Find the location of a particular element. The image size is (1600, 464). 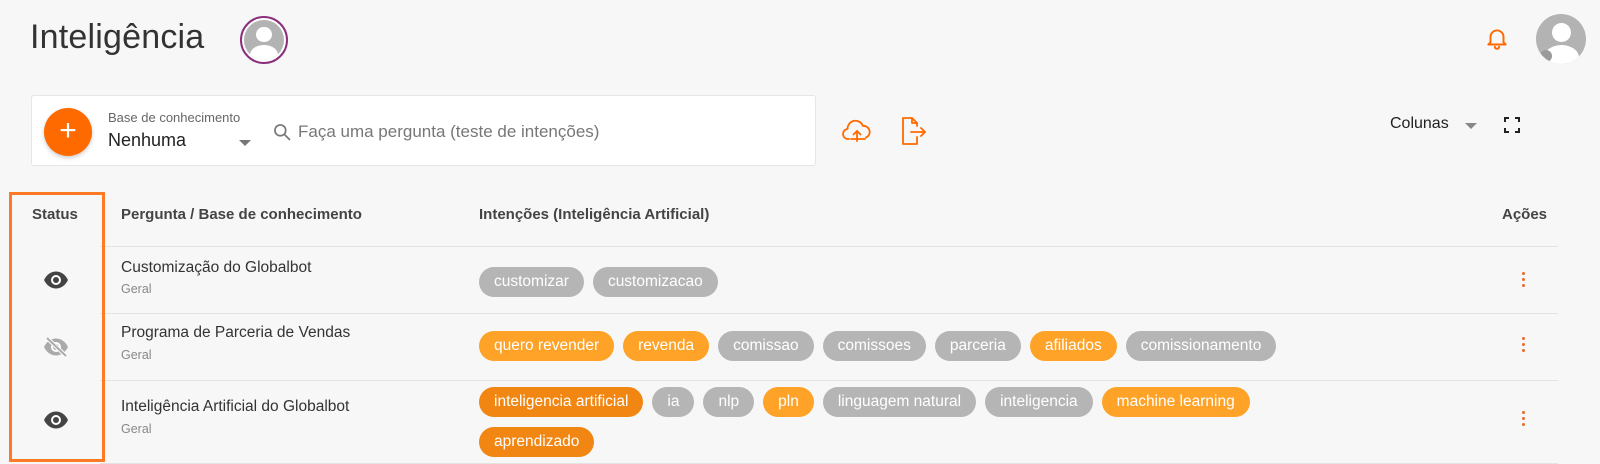

intent-chip: pln is located at coordinates (788, 402).